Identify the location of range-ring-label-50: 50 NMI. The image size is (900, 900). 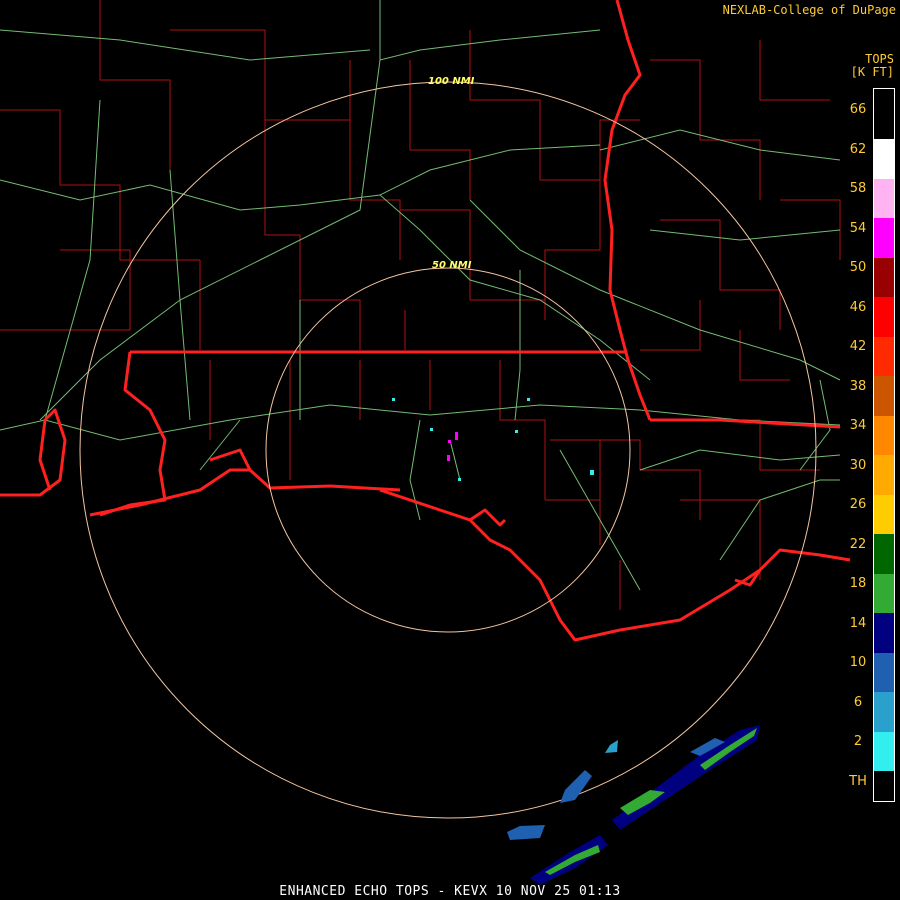
(452, 265).